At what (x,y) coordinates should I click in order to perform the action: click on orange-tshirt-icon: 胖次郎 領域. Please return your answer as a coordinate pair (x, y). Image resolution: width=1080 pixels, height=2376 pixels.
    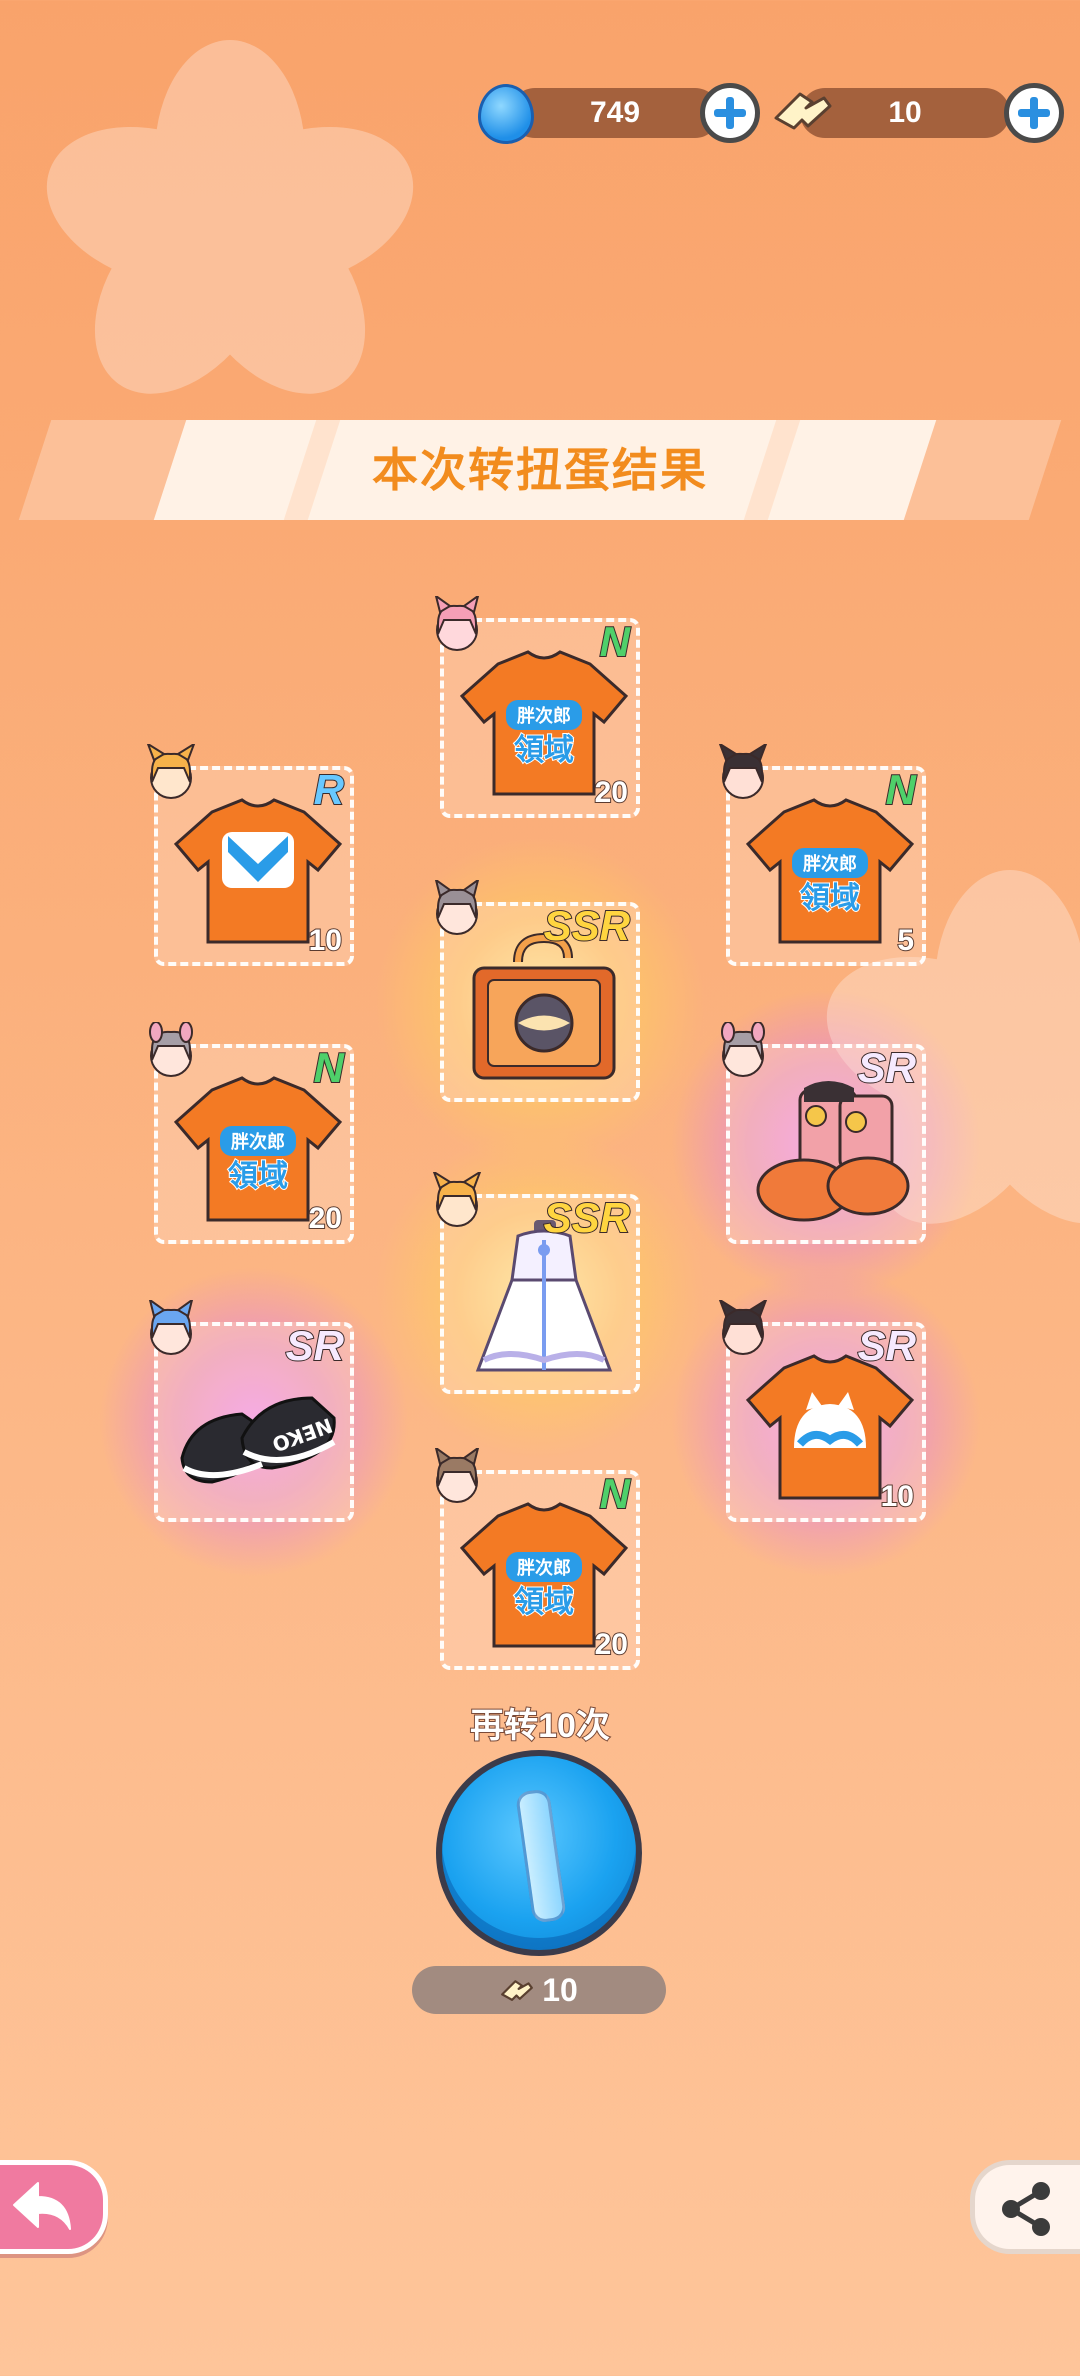
    Looking at the image, I should click on (830, 871).